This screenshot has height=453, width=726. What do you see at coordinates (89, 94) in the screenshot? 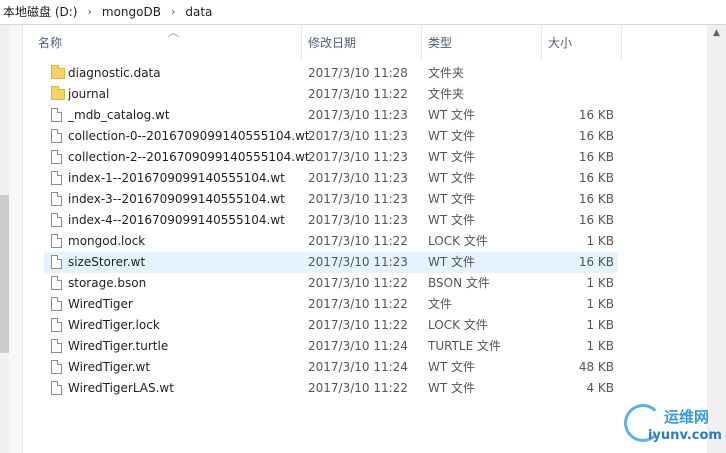
I see `file-name: journal` at bounding box center [89, 94].